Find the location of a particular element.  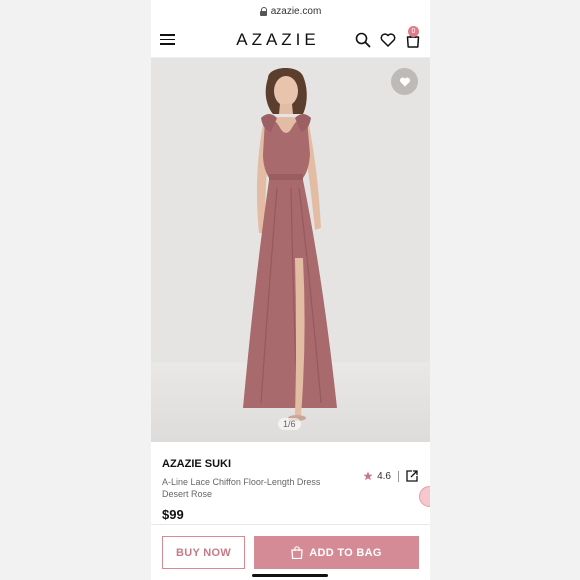

divider is located at coordinates (398, 476).